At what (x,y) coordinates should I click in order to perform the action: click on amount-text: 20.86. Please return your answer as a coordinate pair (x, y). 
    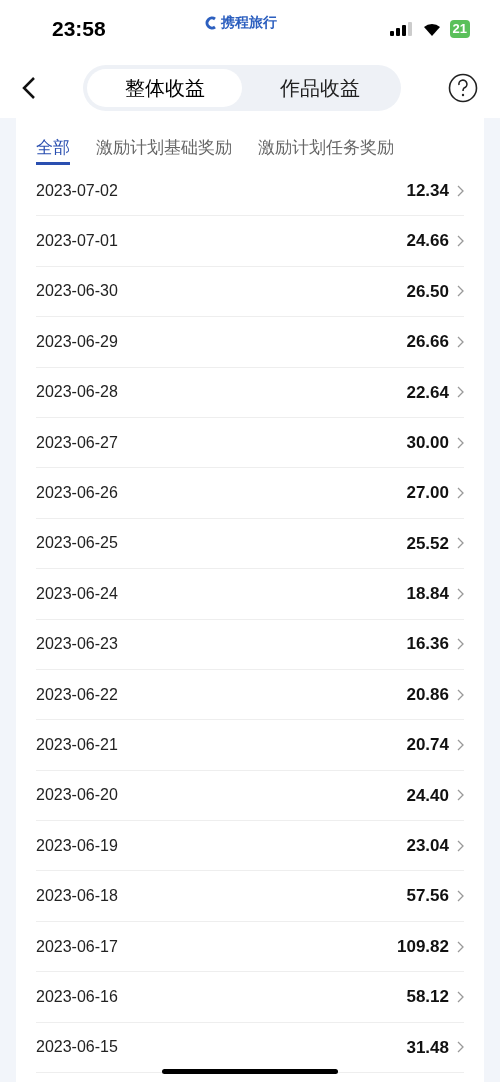
    Looking at the image, I should click on (427, 694).